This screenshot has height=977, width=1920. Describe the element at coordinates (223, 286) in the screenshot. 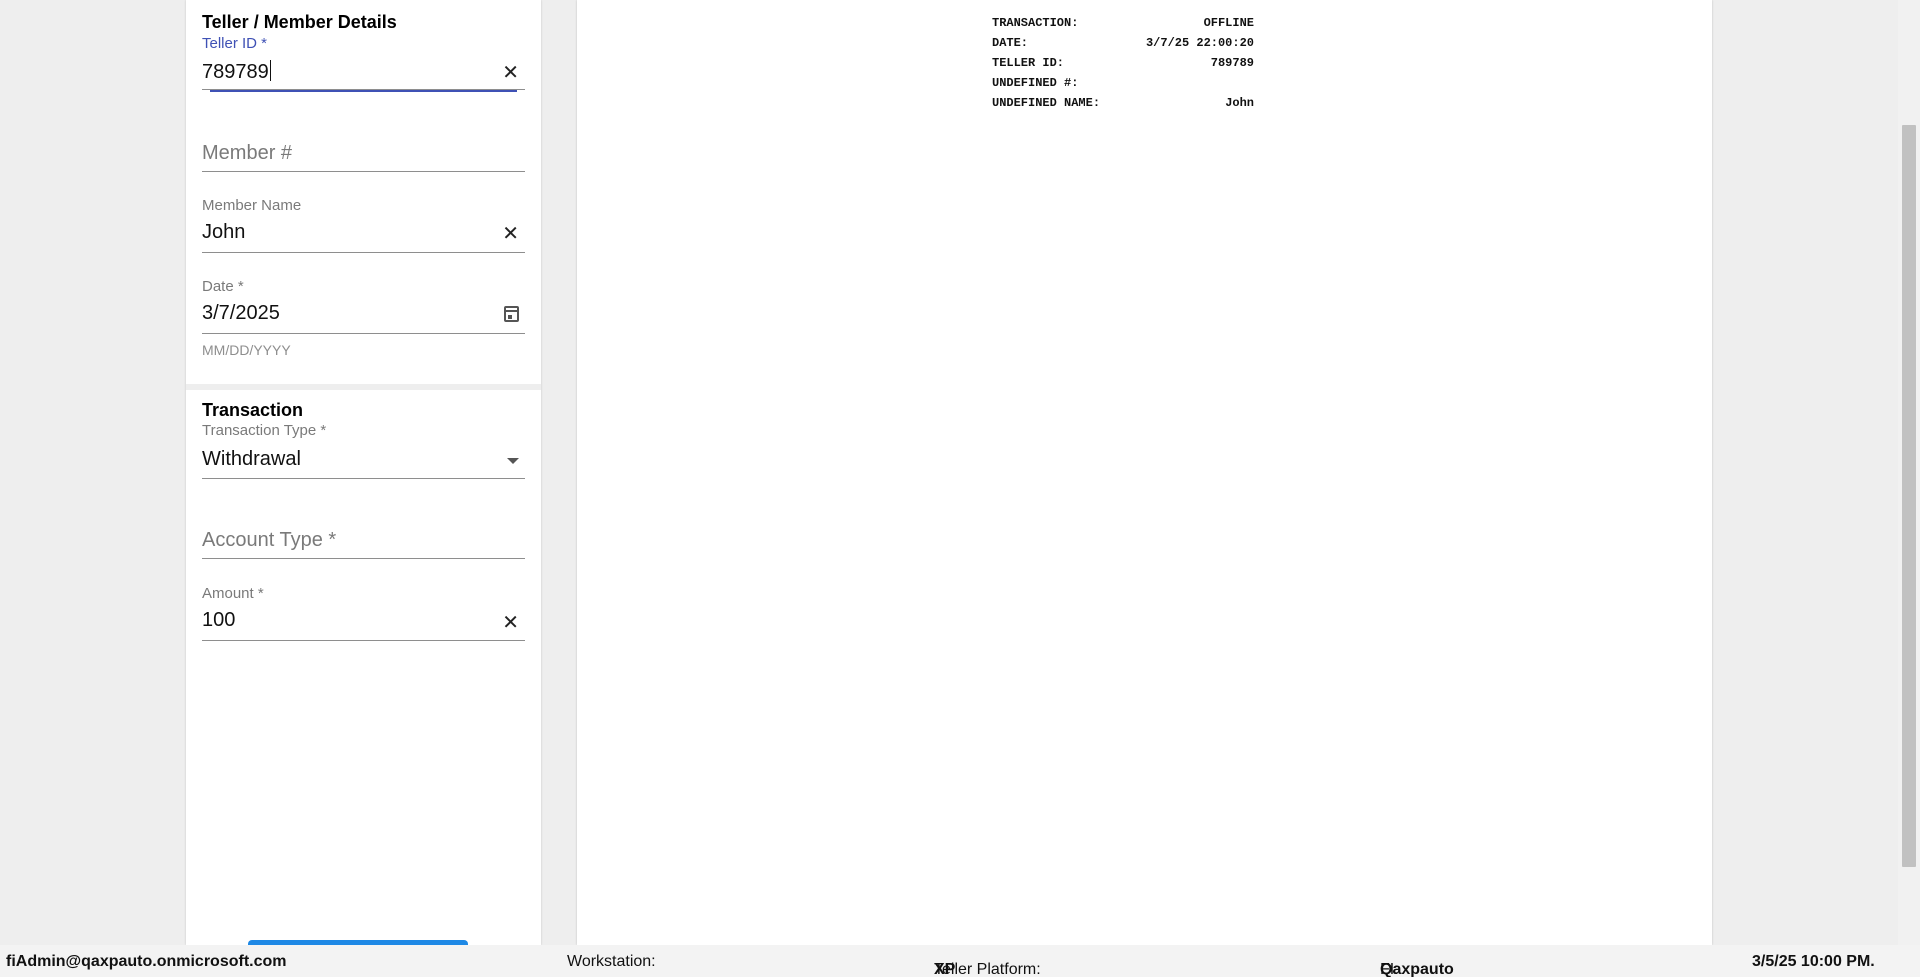

I see `date-label: Date *` at that location.